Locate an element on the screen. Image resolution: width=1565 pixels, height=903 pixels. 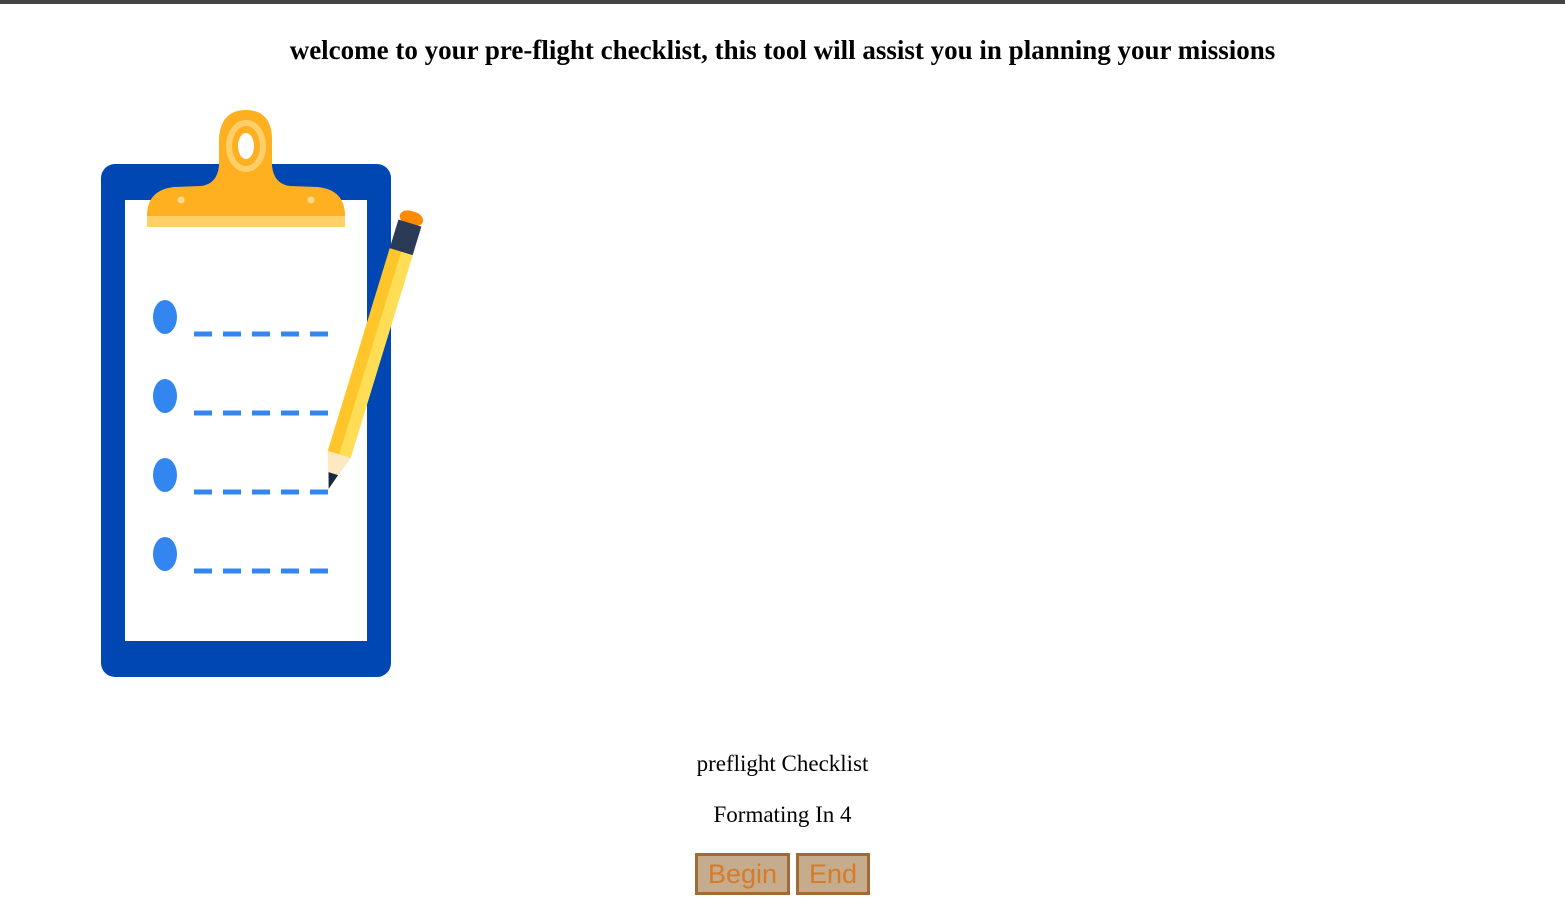
clipboard-illustration is located at coordinates (261, 394).